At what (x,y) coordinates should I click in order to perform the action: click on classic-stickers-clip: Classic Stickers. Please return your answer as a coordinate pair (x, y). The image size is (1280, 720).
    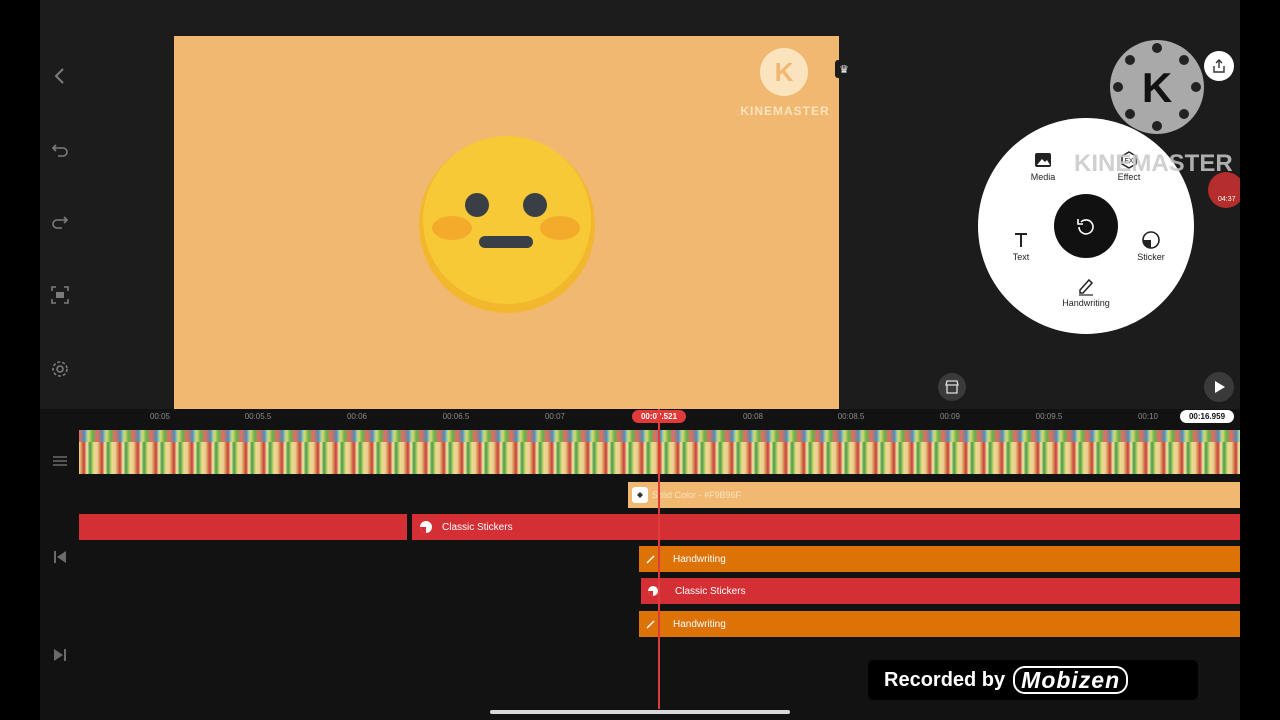
    Looking at the image, I should click on (826, 527).